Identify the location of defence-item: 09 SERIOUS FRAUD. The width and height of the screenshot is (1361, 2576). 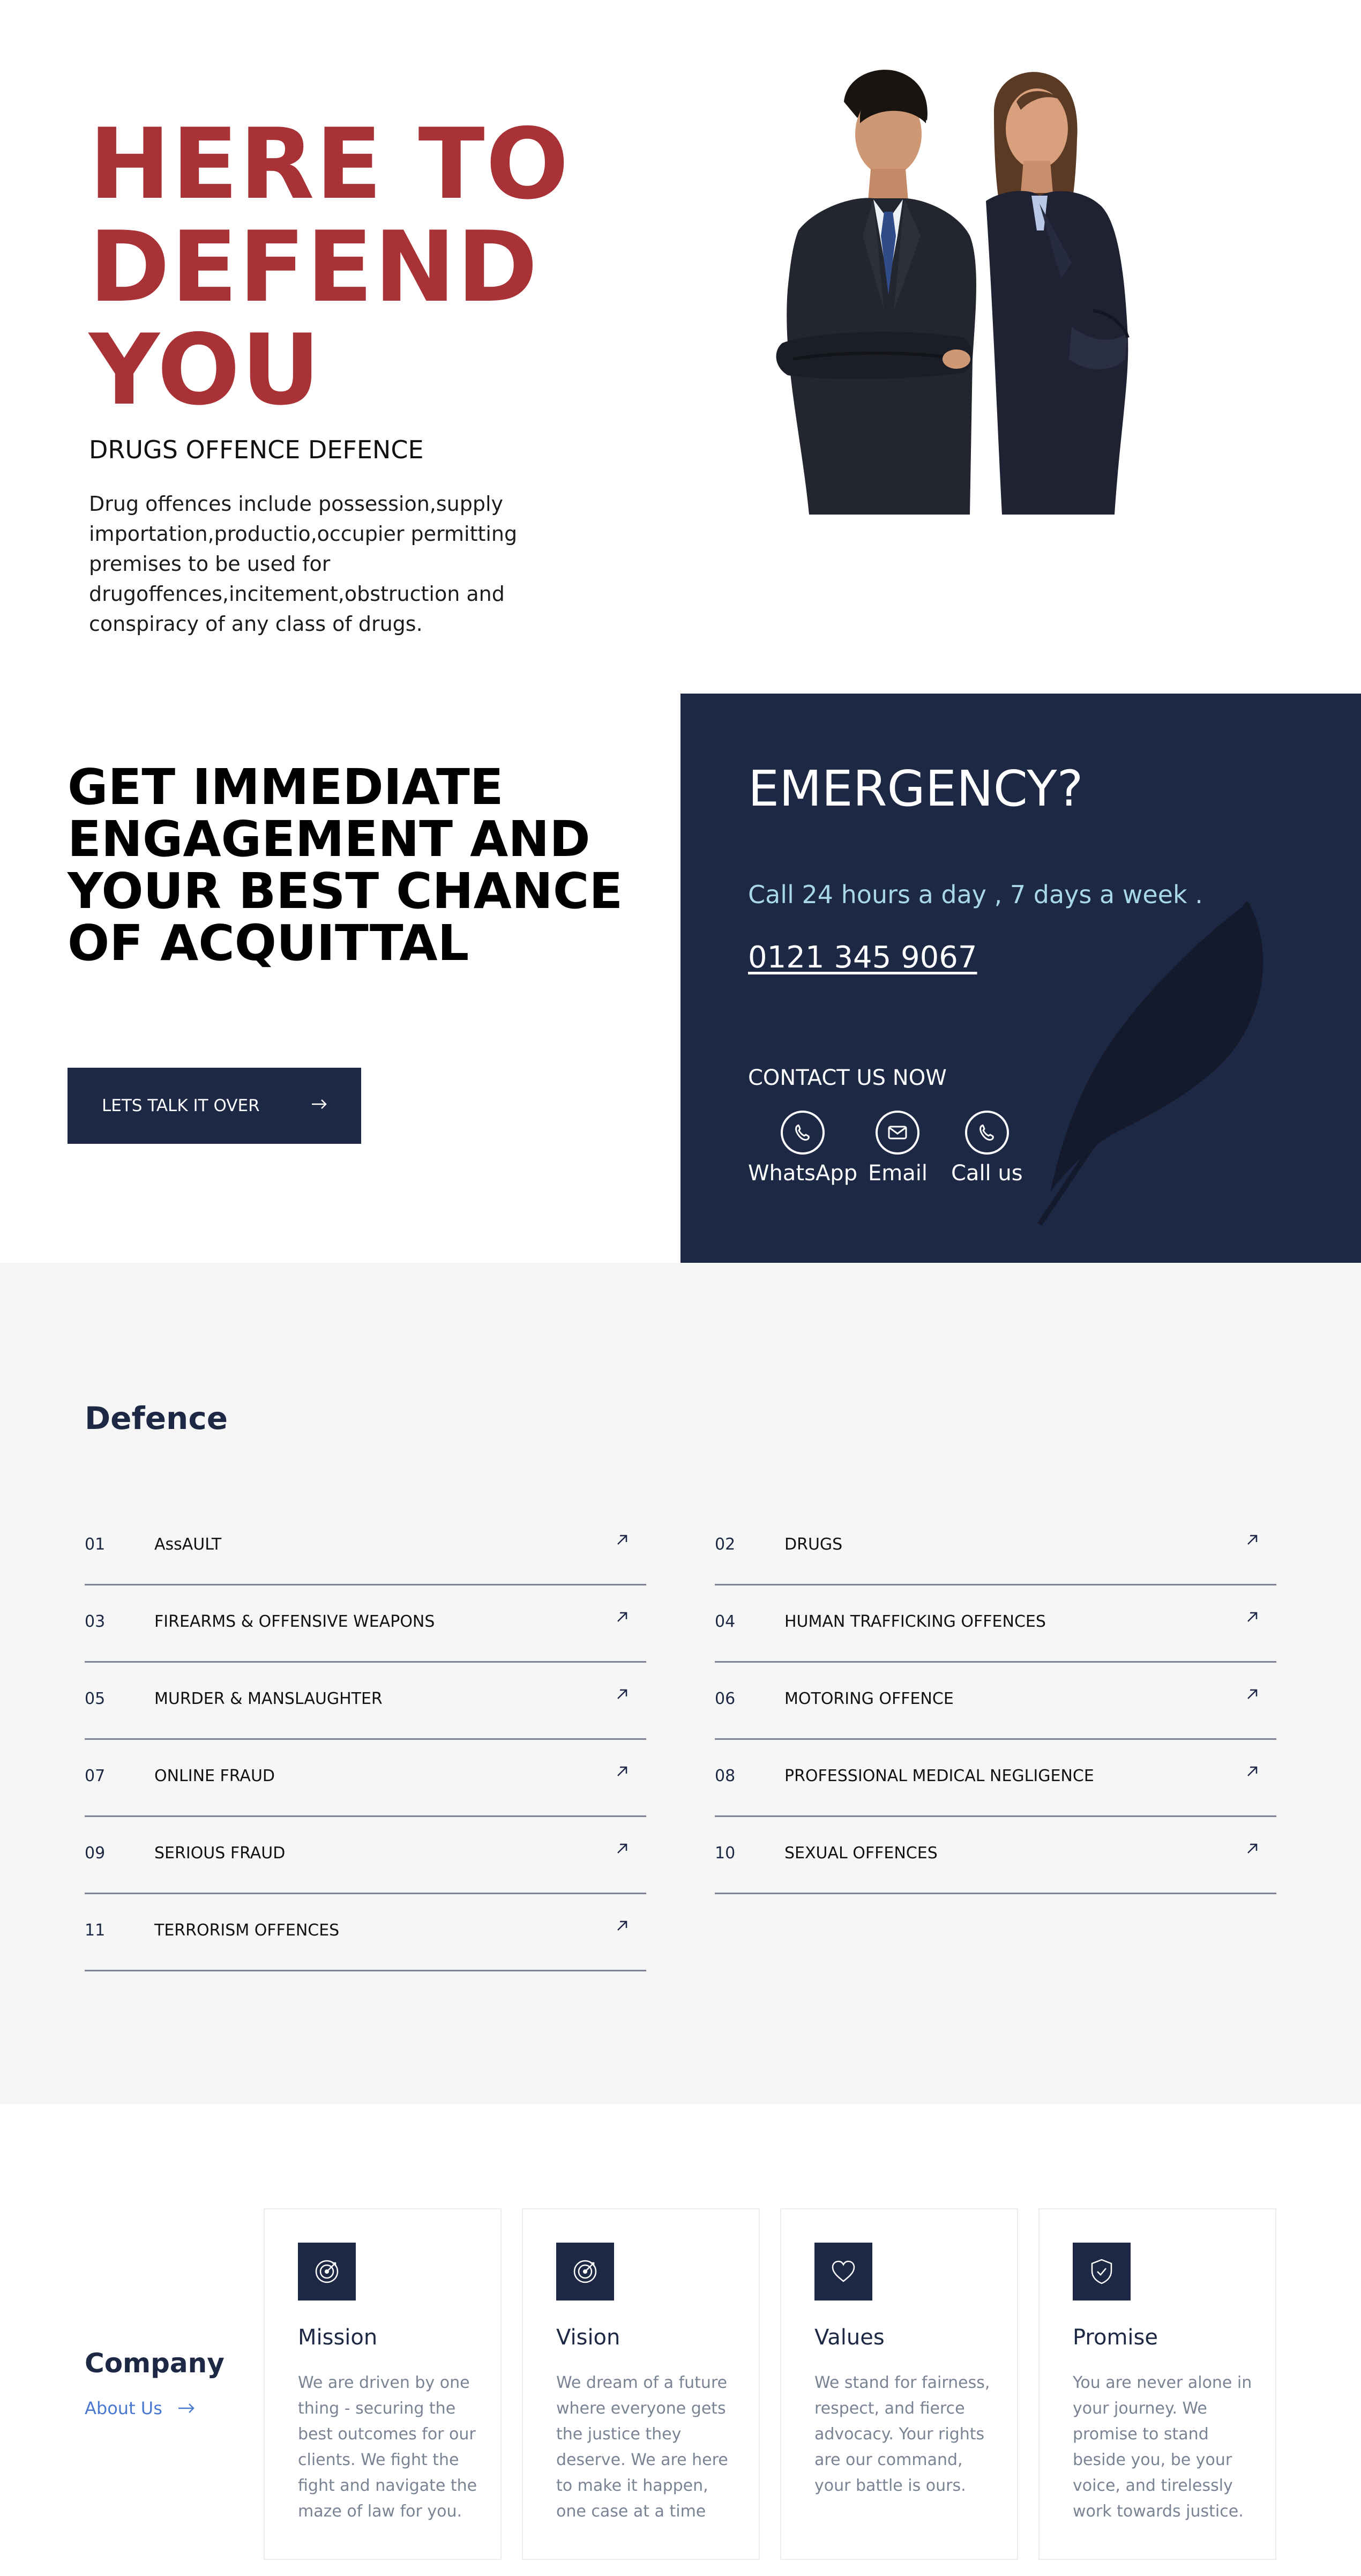
(365, 1855).